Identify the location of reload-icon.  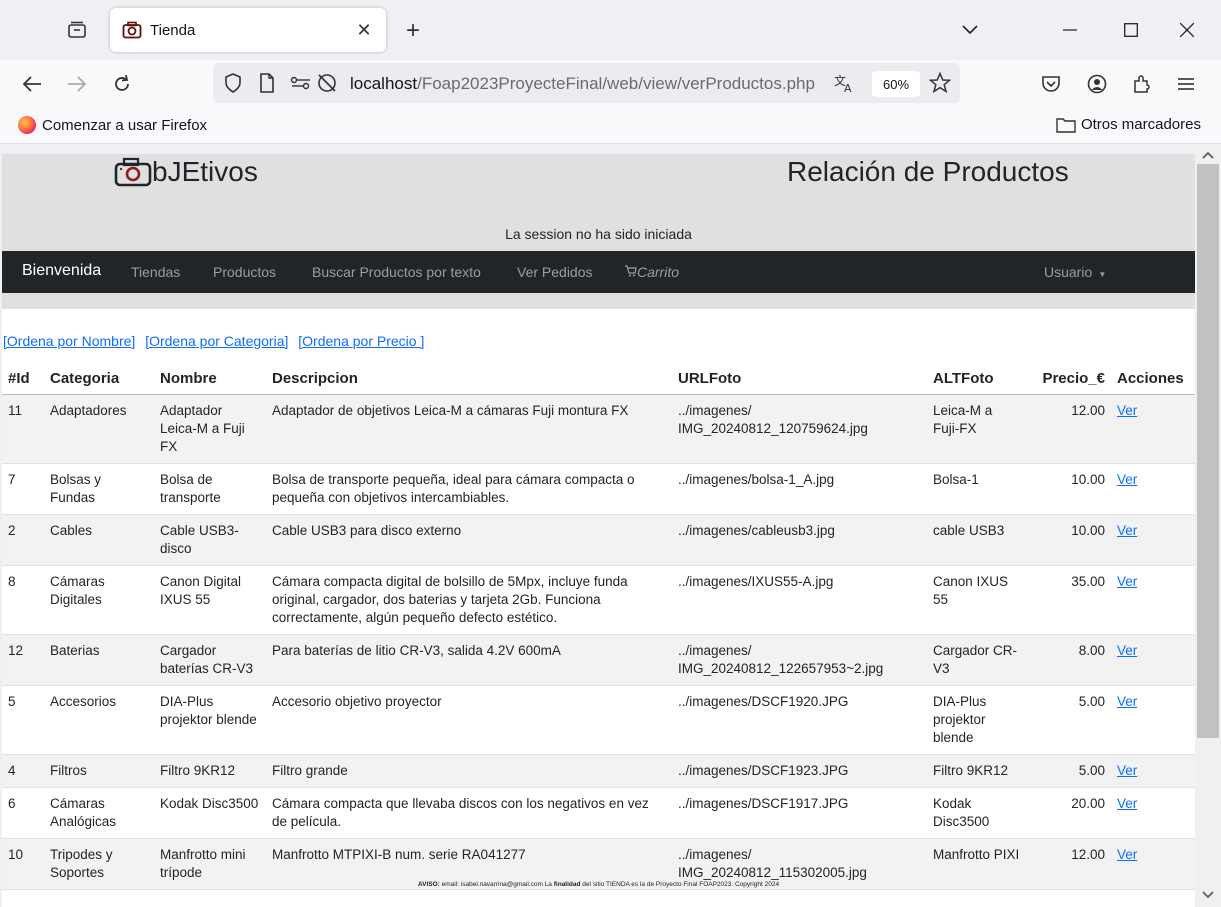
(122, 84).